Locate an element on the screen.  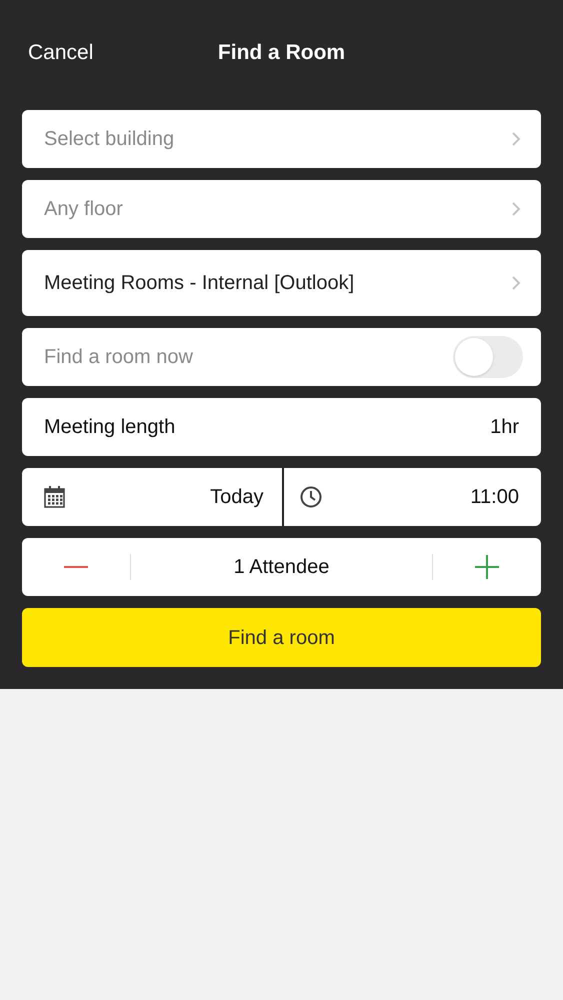
time-picker: 11:00 is located at coordinates (412, 497).